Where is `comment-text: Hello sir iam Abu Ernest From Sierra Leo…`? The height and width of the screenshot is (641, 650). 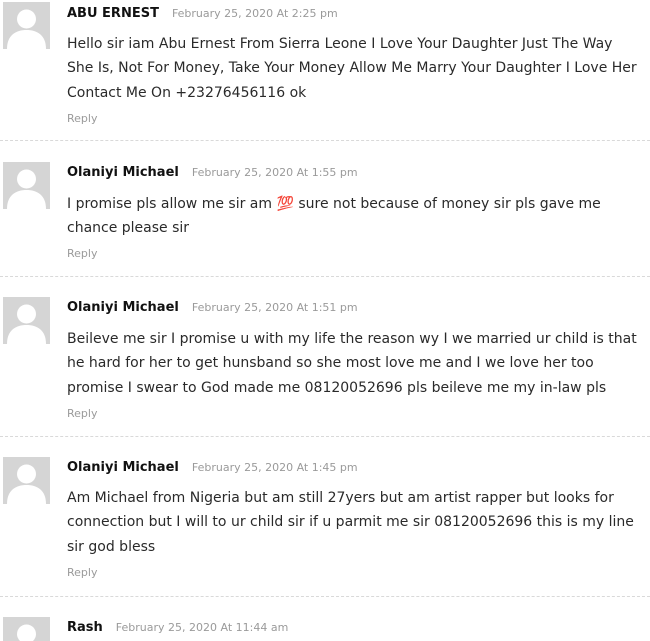
comment-text: Hello sir iam Abu Ernest From Sierra Leo… is located at coordinates (358, 68).